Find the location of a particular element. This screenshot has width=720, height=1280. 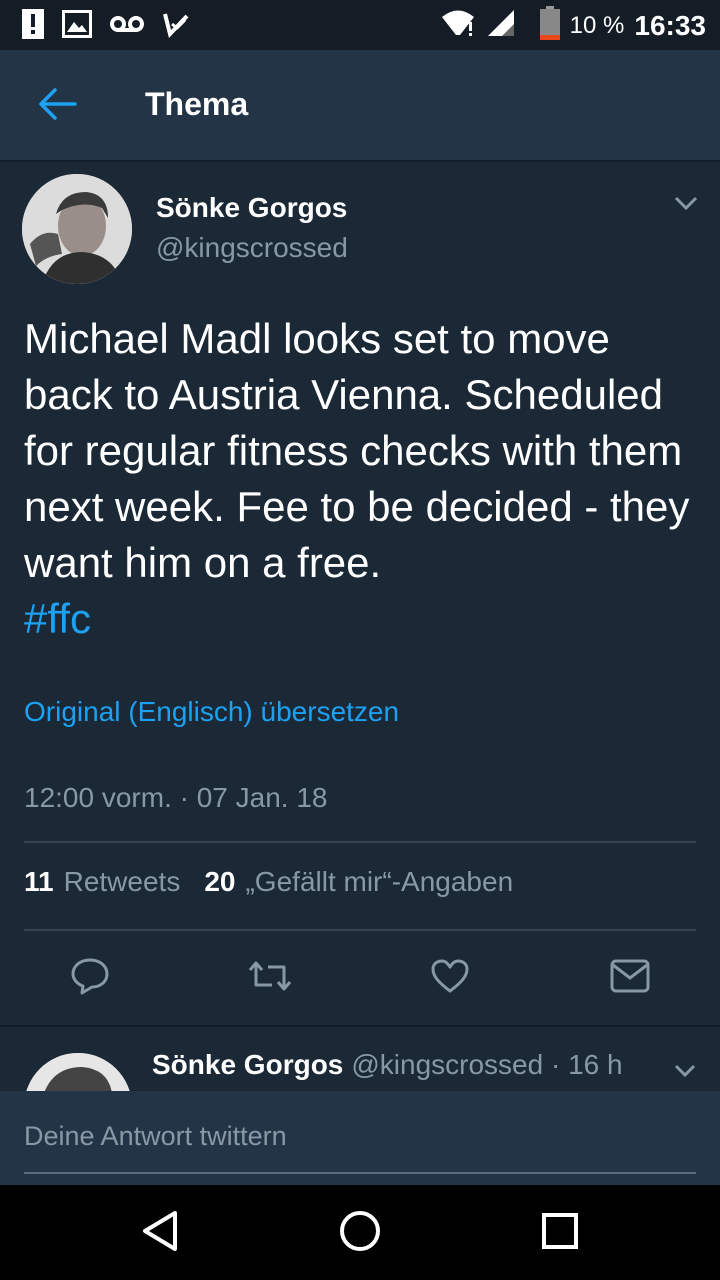

input-underline is located at coordinates (360, 1173).